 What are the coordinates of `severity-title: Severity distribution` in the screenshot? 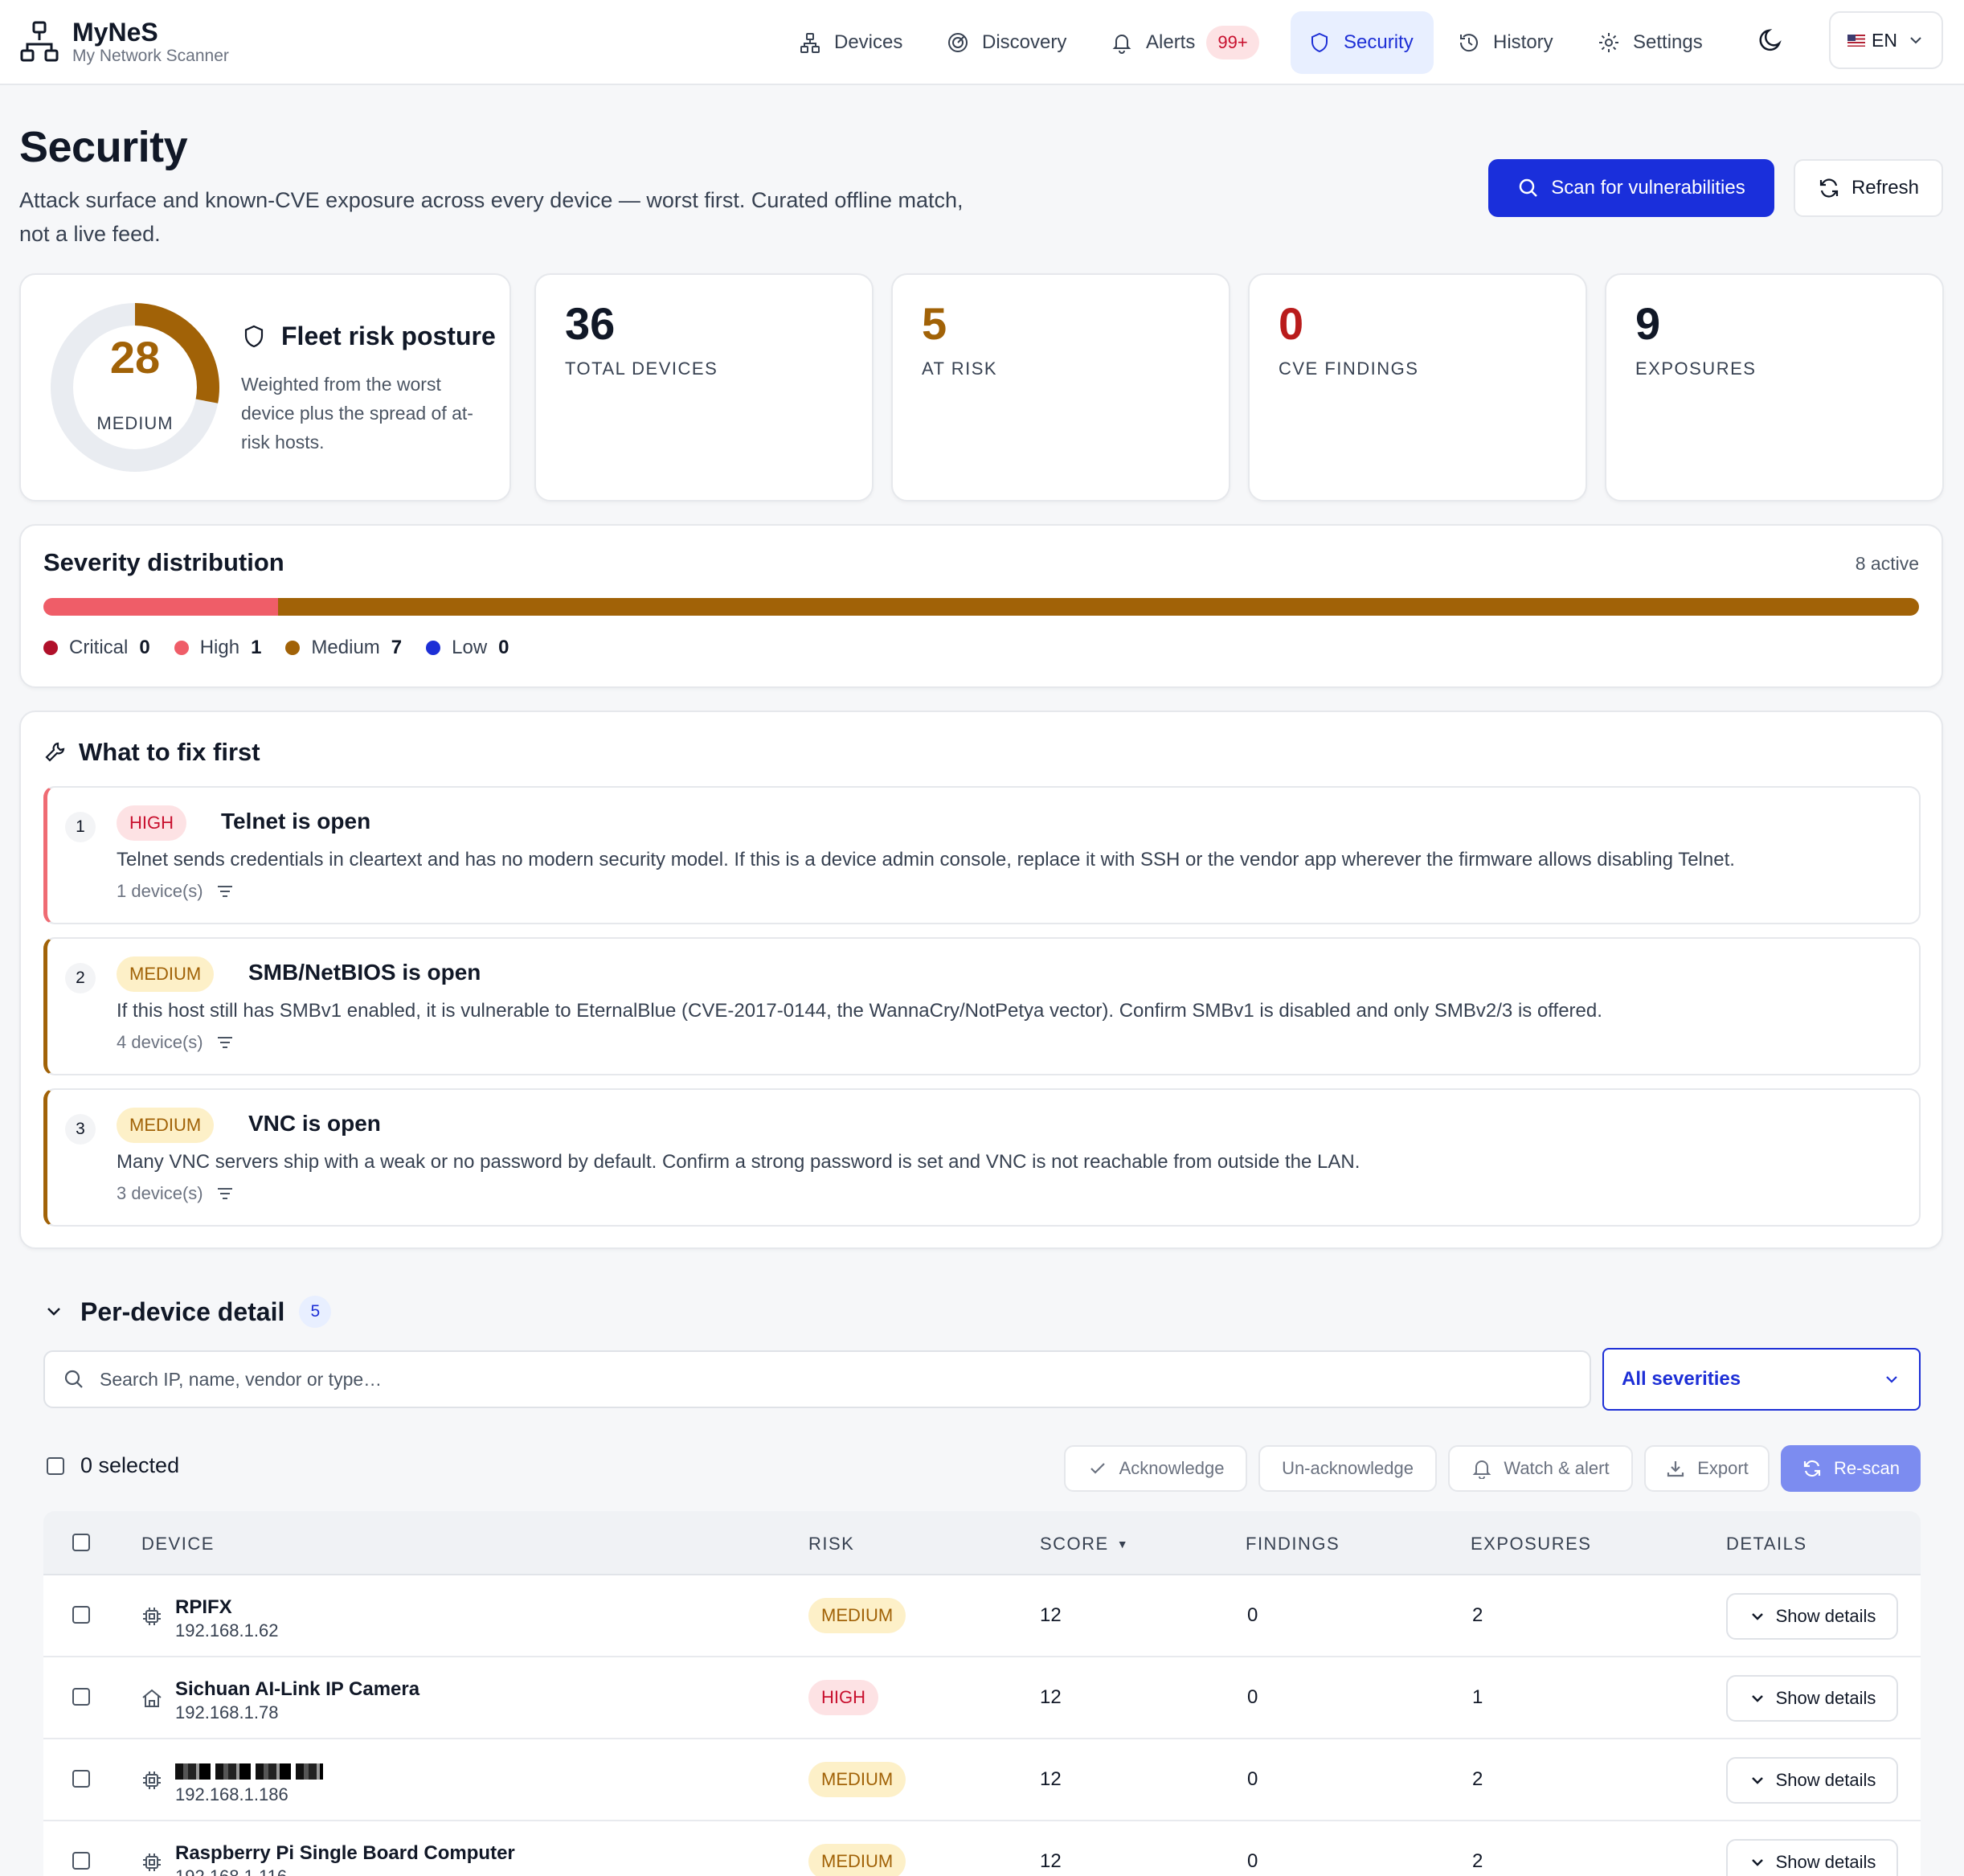 It's located at (164, 562).